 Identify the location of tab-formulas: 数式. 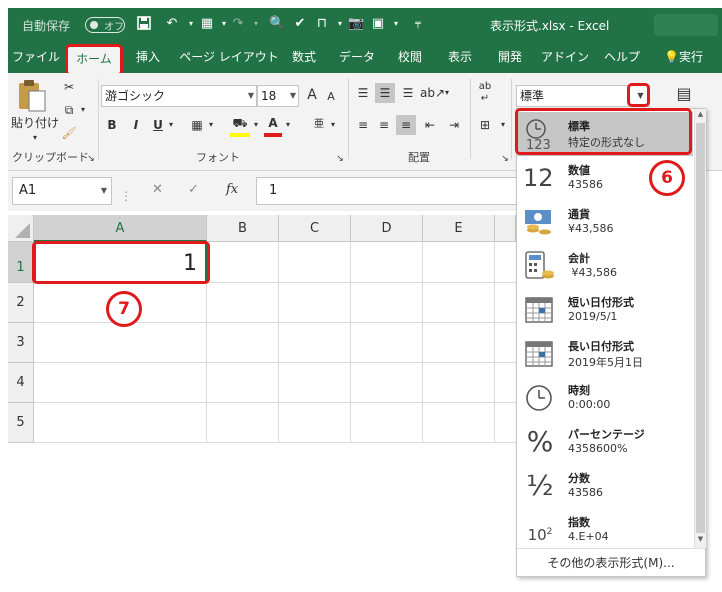
(304, 57).